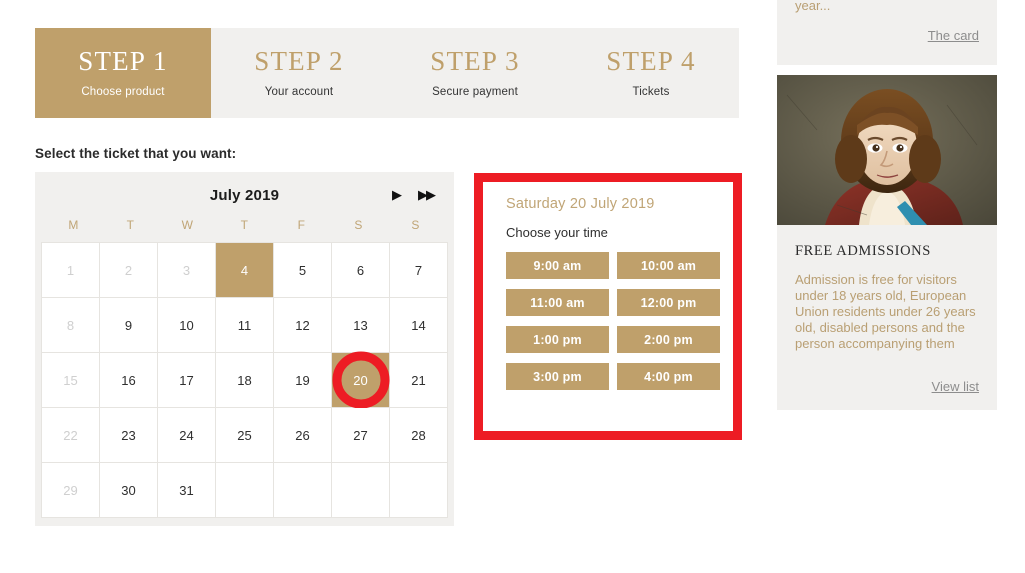 The height and width of the screenshot is (573, 1025). Describe the element at coordinates (414, 195) in the screenshot. I see `calendar-nav: ▶ ▶▶` at that location.